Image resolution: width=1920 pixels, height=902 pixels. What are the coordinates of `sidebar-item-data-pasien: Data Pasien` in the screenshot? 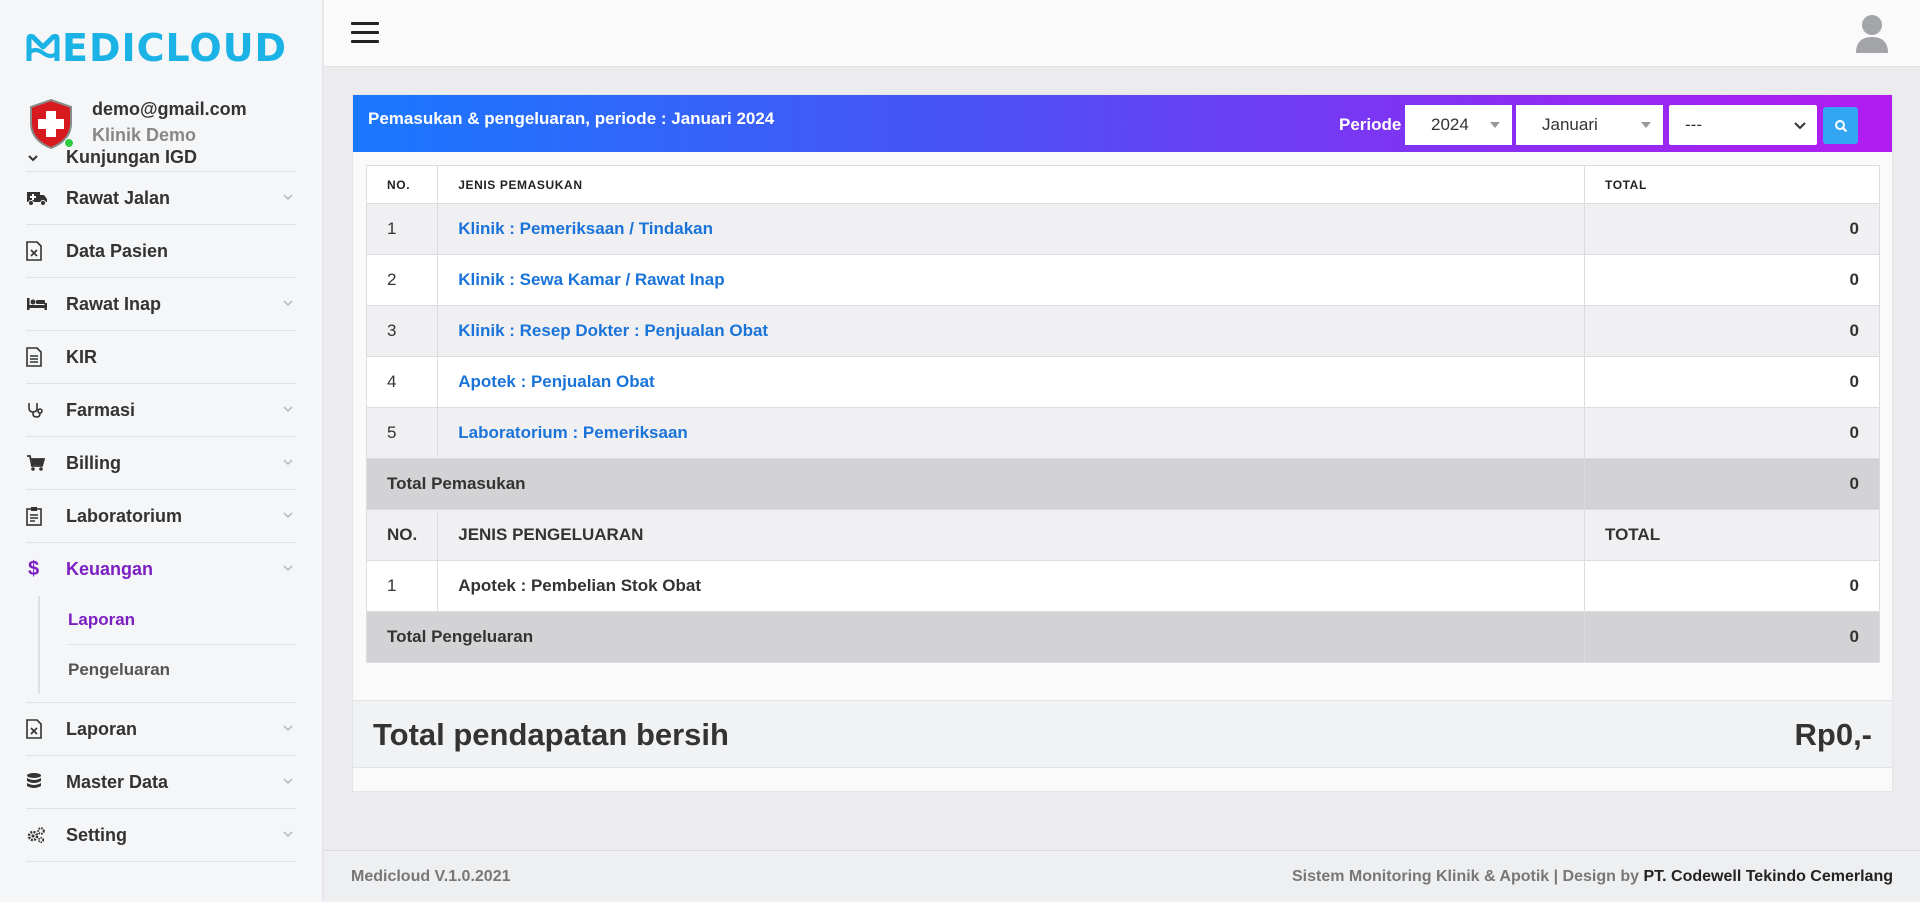 It's located at (161, 251).